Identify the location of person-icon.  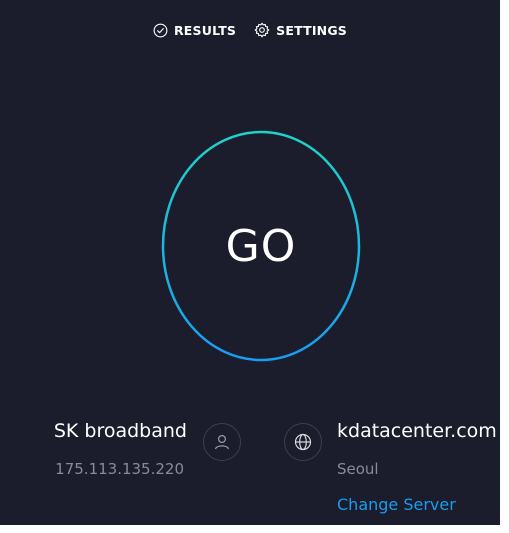
(222, 442).